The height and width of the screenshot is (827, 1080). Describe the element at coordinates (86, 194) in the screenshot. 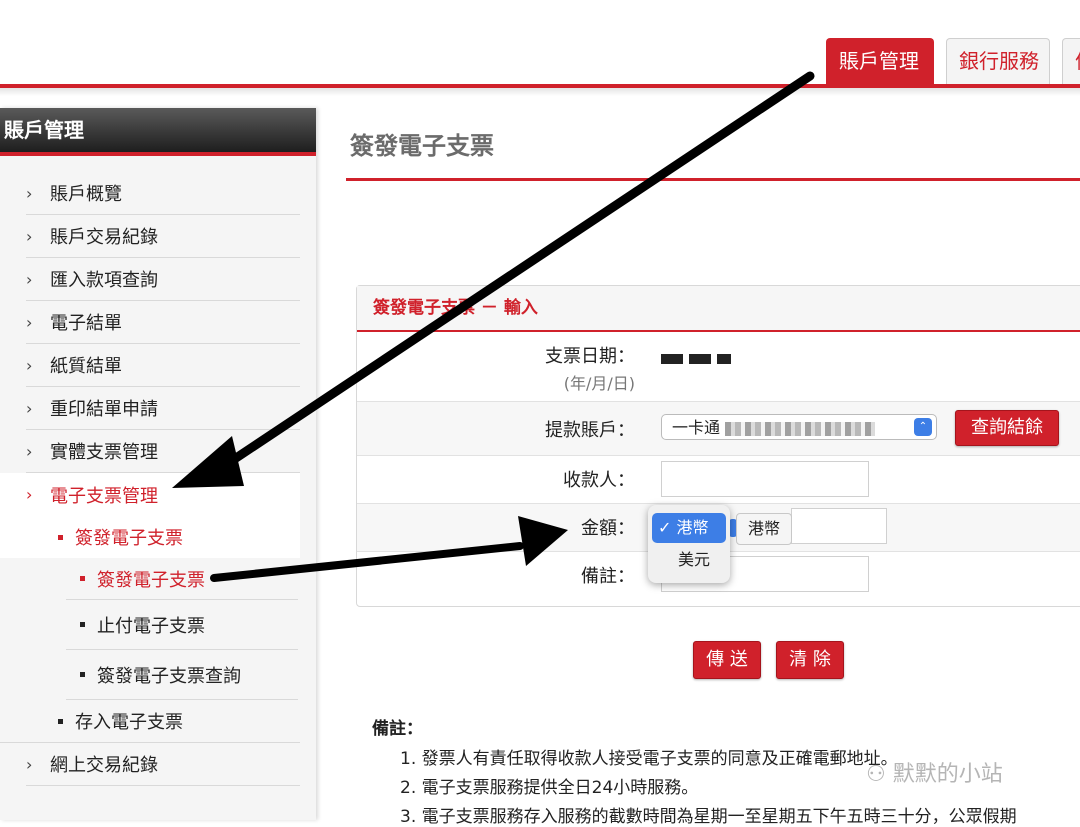

I see `sidebar-item-label: 賬戶概覽` at that location.